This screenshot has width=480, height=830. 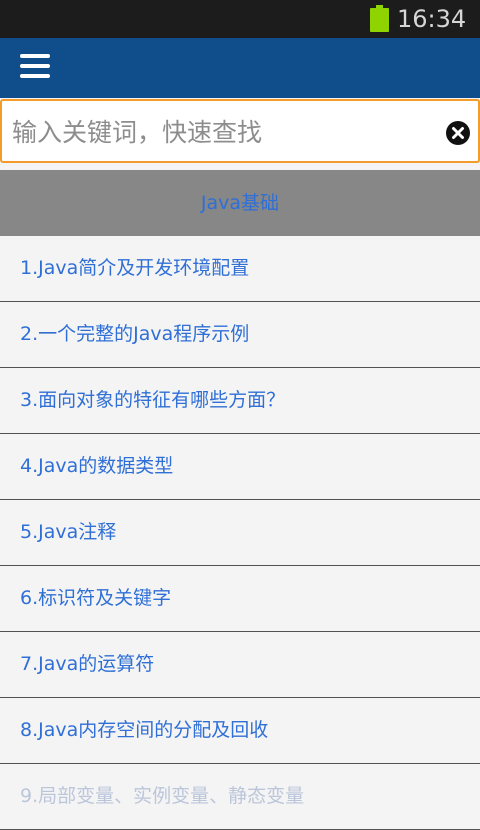 What do you see at coordinates (240, 203) in the screenshot?
I see `section-header: Java基础` at bounding box center [240, 203].